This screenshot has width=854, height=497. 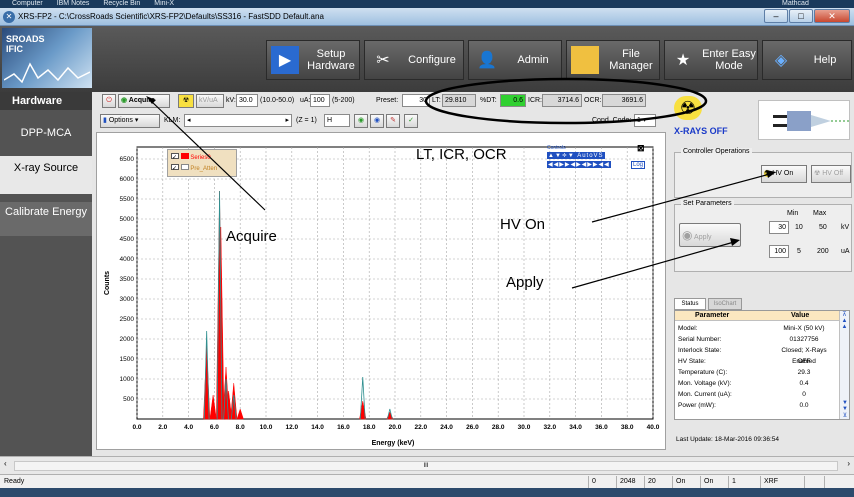 What do you see at coordinates (601, 427) in the screenshot?
I see `x-tick-label: 36.0` at bounding box center [601, 427].